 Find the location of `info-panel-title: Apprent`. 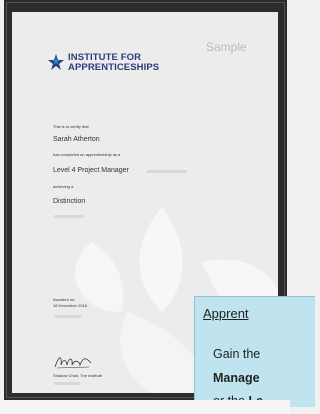

info-panel-title: Apprent is located at coordinates (226, 313).